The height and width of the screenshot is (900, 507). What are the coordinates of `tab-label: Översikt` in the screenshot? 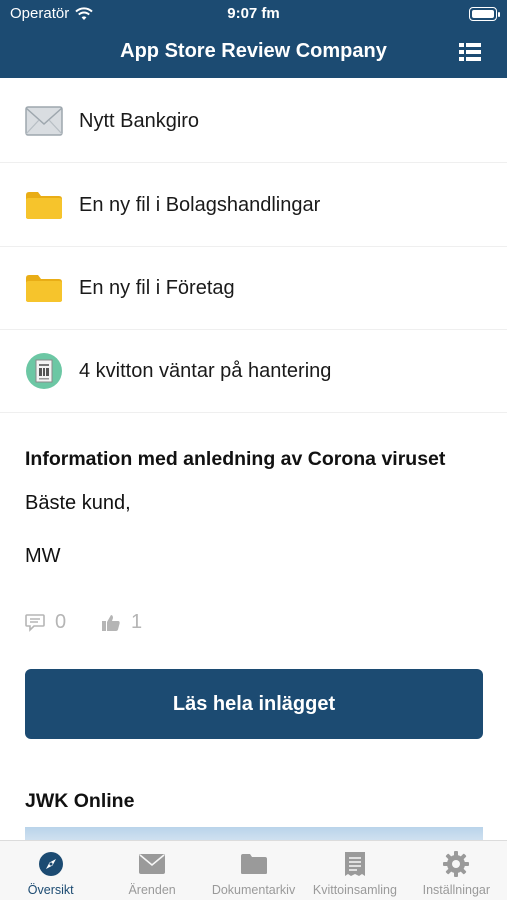 It's located at (50, 890).